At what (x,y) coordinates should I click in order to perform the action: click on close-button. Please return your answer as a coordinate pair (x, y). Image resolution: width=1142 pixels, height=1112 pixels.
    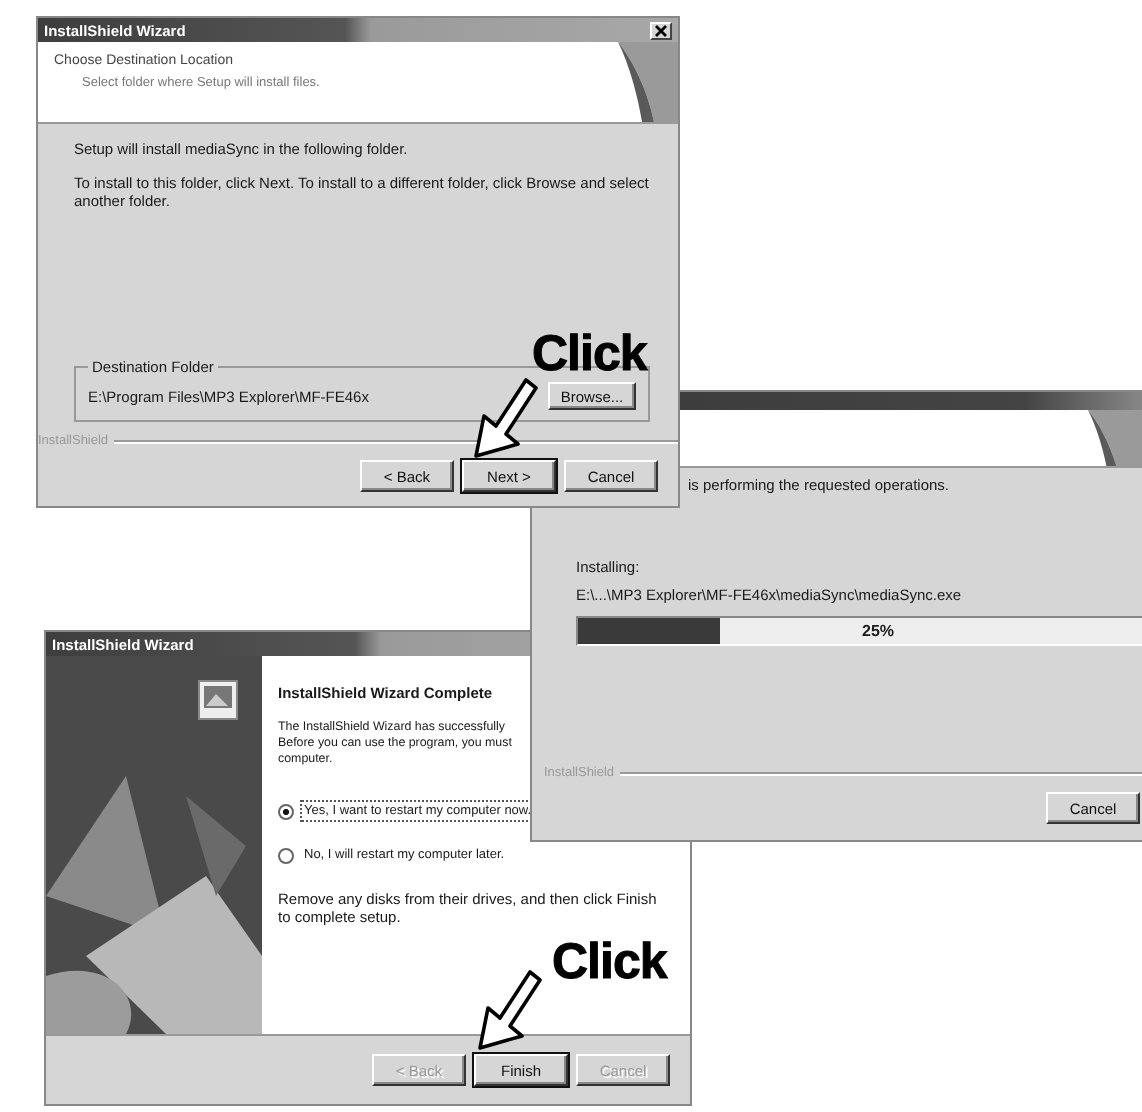
    Looking at the image, I should click on (661, 30).